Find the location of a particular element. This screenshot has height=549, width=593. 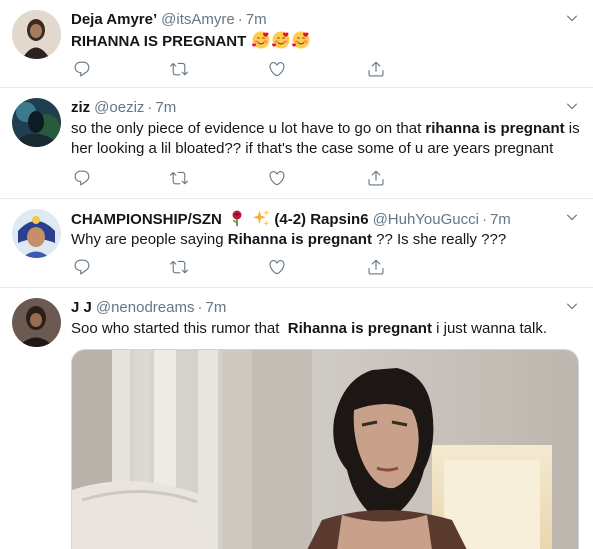

display-name: CHAMPIONSHIP/SZN is located at coordinates (146, 219).